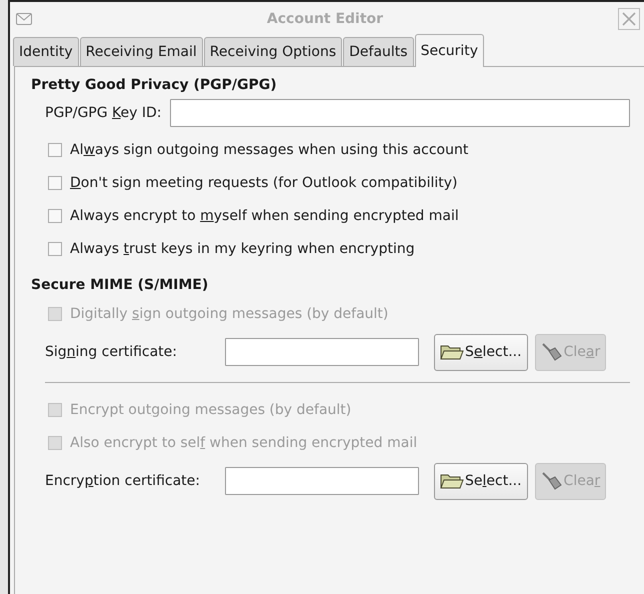 This screenshot has height=594, width=644. I want to click on section-heading: Pretty Good Privacy (PGP/GPG), so click(154, 85).